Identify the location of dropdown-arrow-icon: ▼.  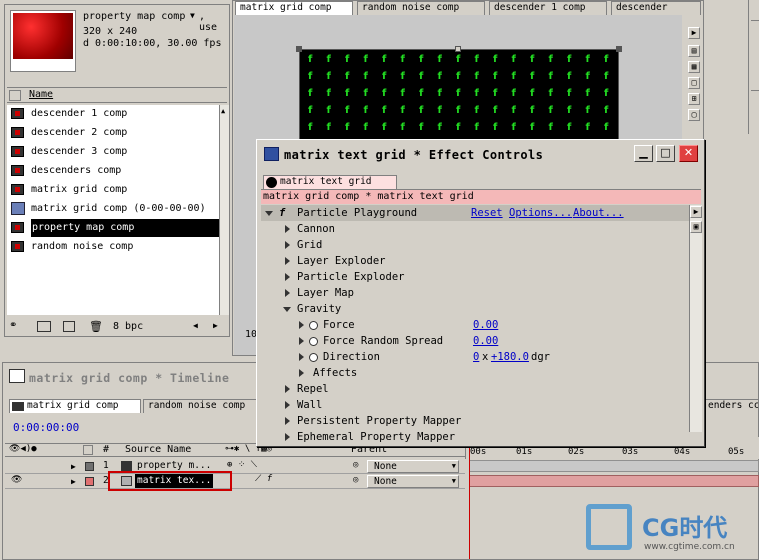
(192, 15).